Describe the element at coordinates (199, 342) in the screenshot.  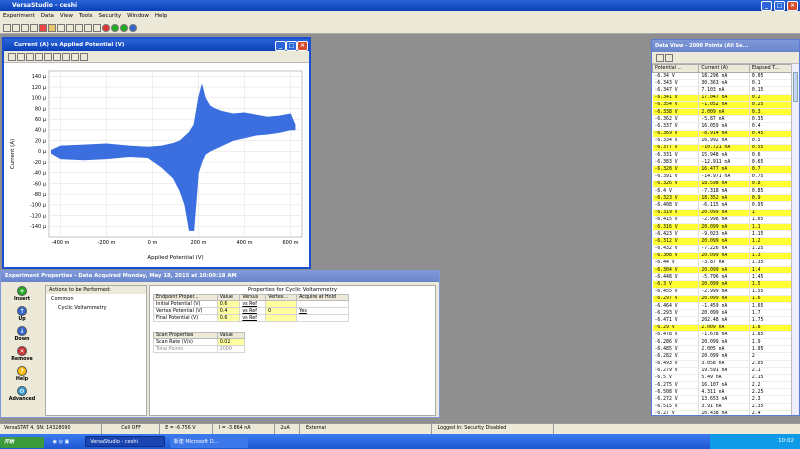
I see `scan-row: Scan Rate (V/s) 0.02` at that location.